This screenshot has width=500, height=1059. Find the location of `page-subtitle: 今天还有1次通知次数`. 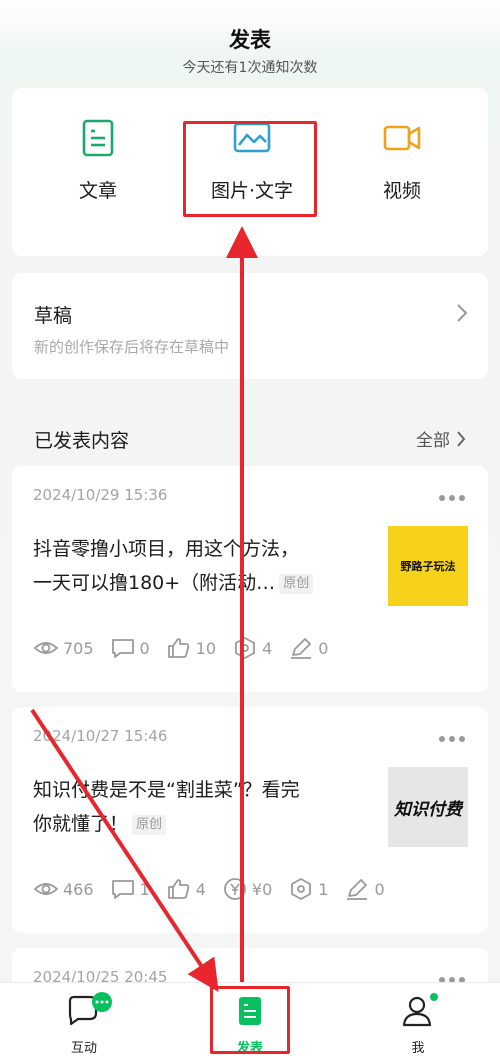

page-subtitle: 今天还有1次通知次数 is located at coordinates (250, 68).